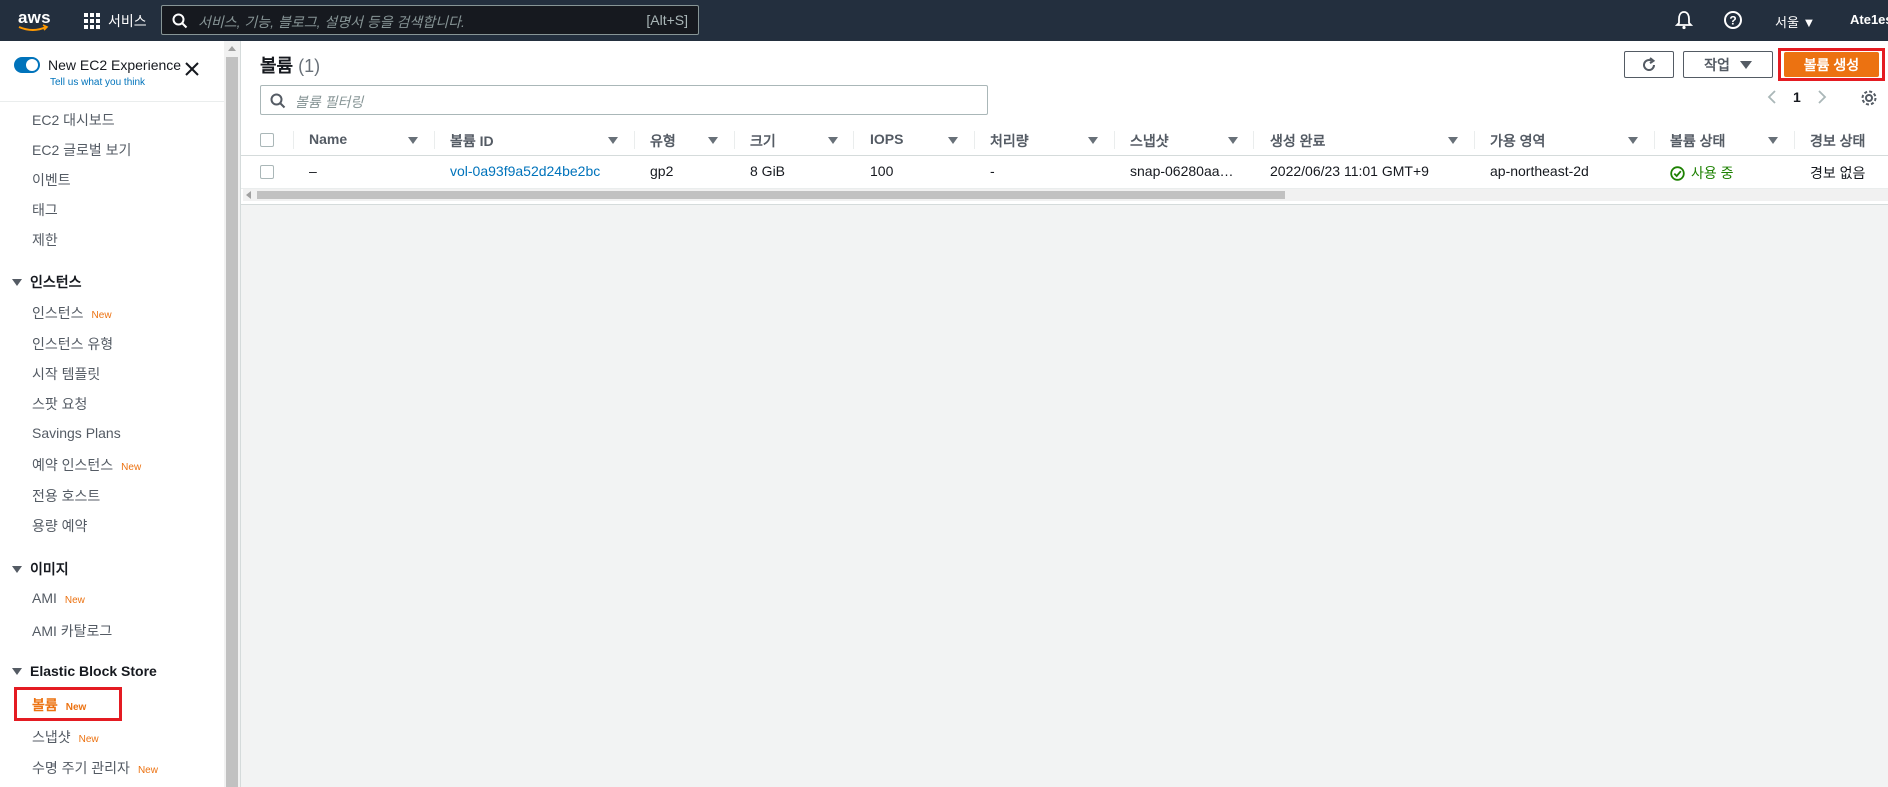 This screenshot has width=1888, height=787. What do you see at coordinates (73, 120) in the screenshot?
I see `sidebar-item-ec2-dashboard: EC2 대시보드` at bounding box center [73, 120].